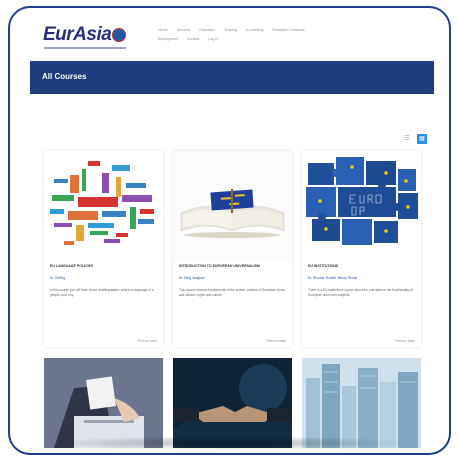  I want to click on frame-shadow, so click(230, 443).